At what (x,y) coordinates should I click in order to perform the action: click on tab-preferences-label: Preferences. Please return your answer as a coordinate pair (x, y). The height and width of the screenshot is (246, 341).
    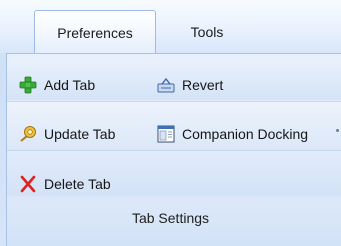
    Looking at the image, I should click on (95, 32).